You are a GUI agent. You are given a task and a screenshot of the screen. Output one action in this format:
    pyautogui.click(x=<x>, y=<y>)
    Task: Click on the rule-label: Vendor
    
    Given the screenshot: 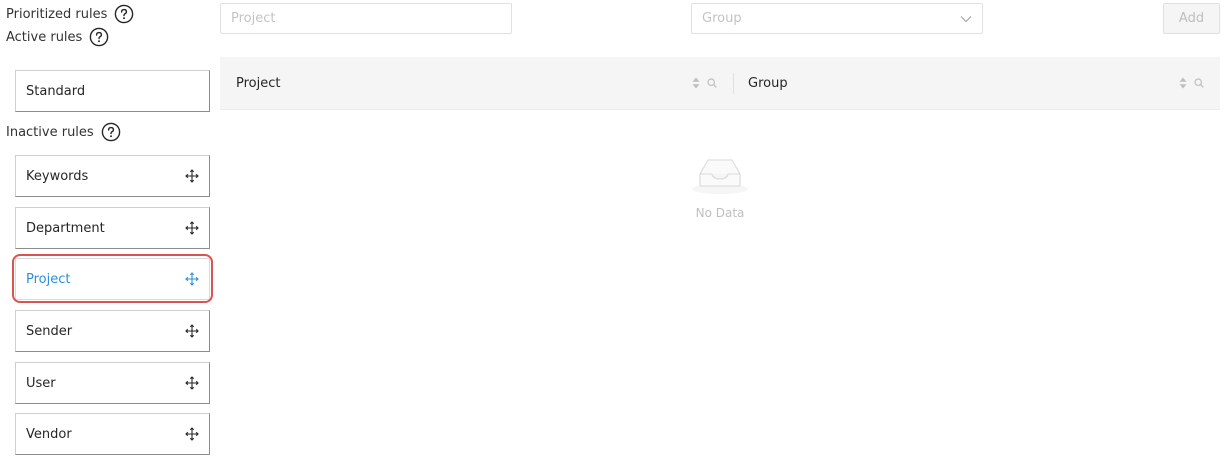 What is the action you would take?
    pyautogui.click(x=49, y=434)
    